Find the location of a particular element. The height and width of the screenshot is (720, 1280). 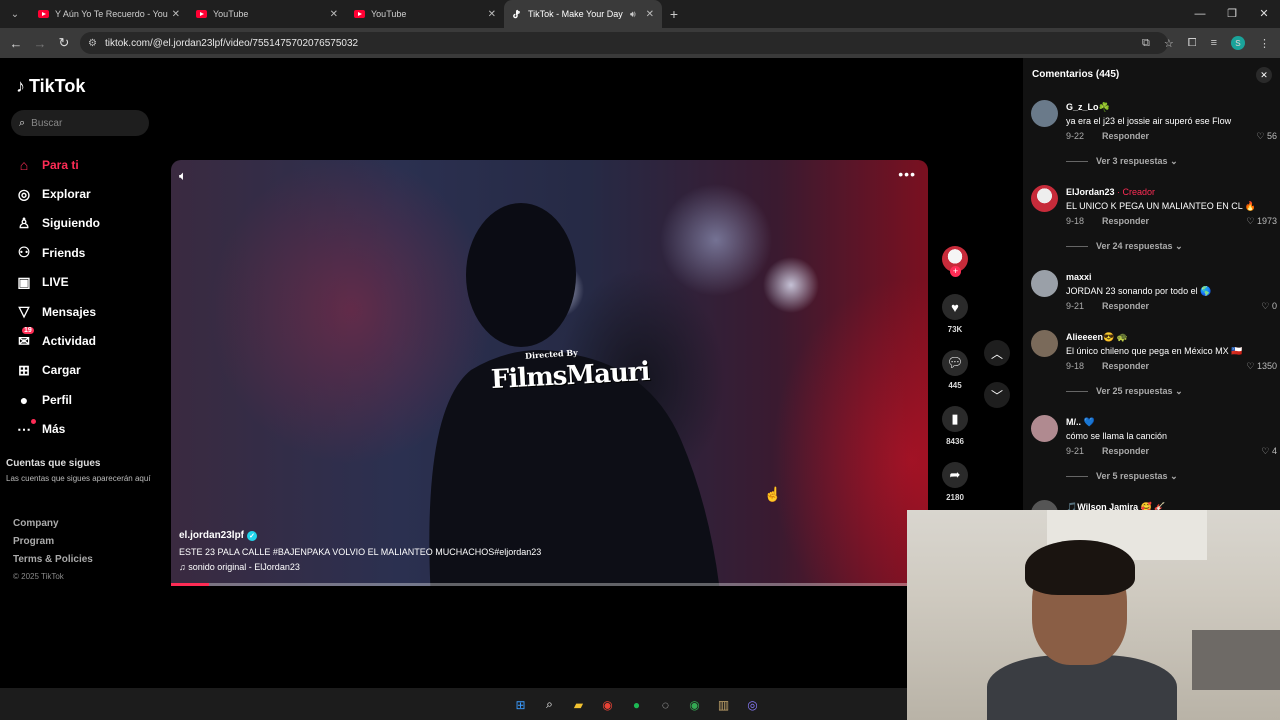

windows-icon: ⊞ is located at coordinates (520, 704).